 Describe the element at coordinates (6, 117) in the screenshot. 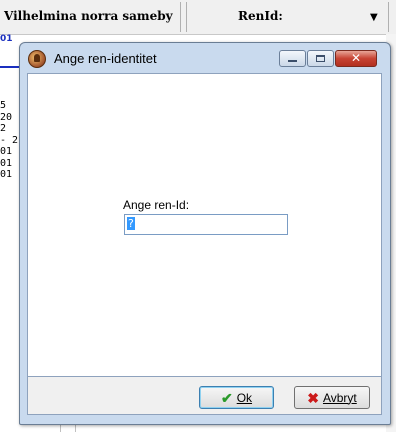

I see `list-item: 20` at that location.